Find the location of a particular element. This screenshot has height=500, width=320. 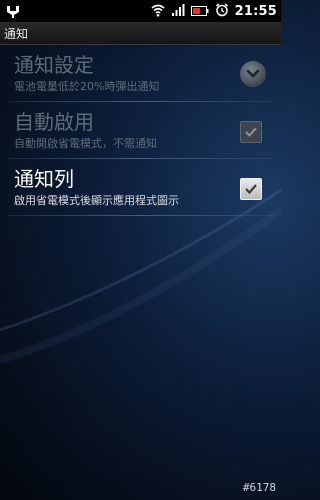

status-time: 21:55 is located at coordinates (255, 11).